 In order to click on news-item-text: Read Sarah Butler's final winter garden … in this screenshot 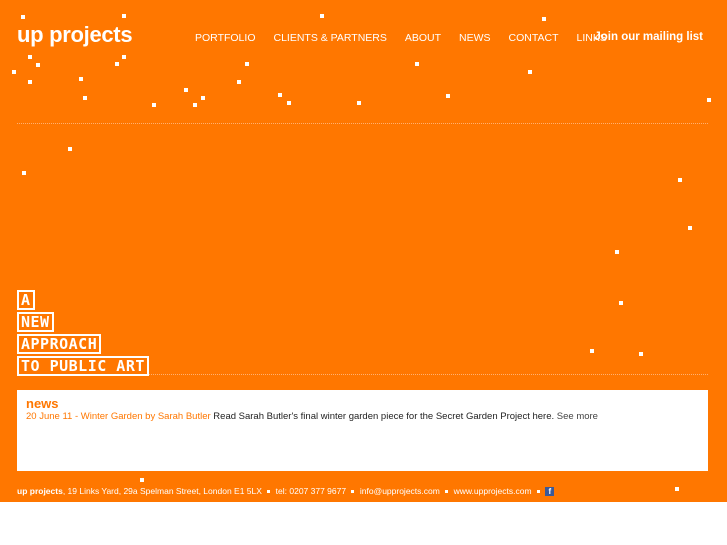, I will do `click(383, 416)`.